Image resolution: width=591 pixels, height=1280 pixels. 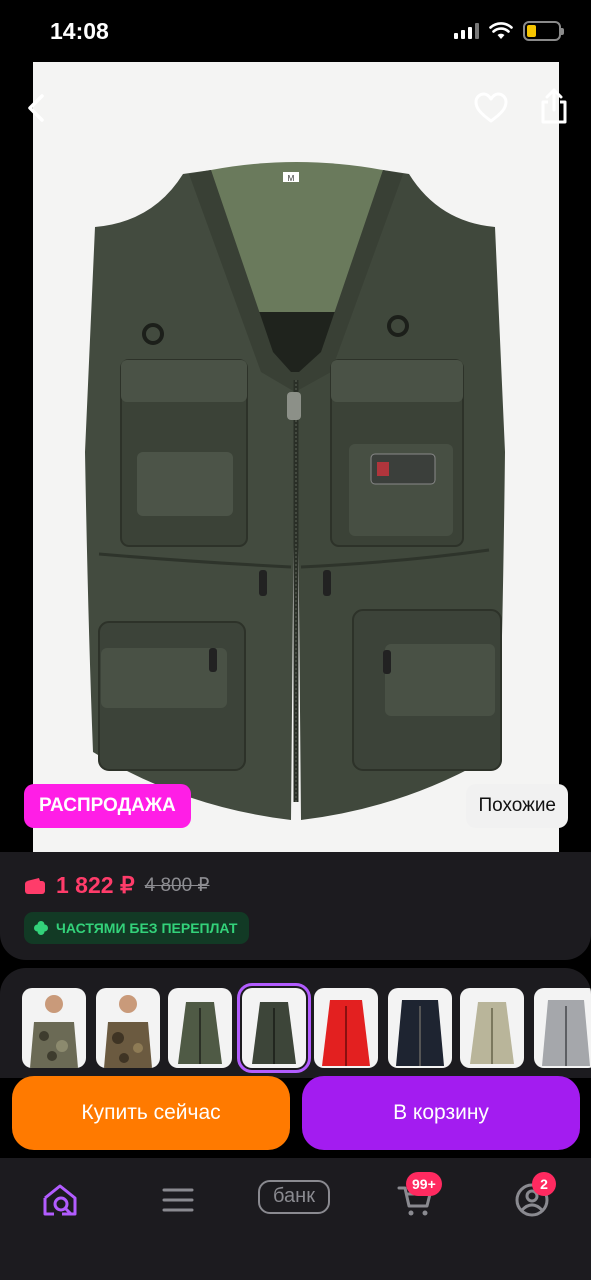 I want to click on similar-products-button: Похожие, so click(x=517, y=806).